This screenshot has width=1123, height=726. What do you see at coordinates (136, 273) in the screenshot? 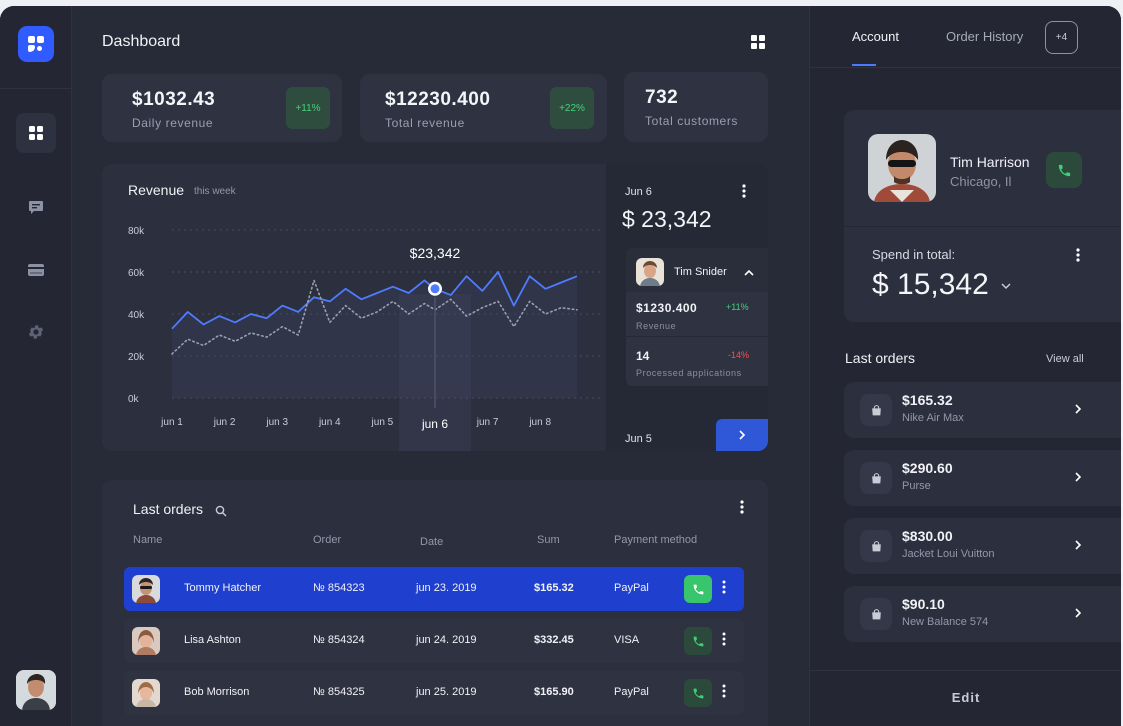
I see `y-tick-label: 60k` at bounding box center [136, 273].